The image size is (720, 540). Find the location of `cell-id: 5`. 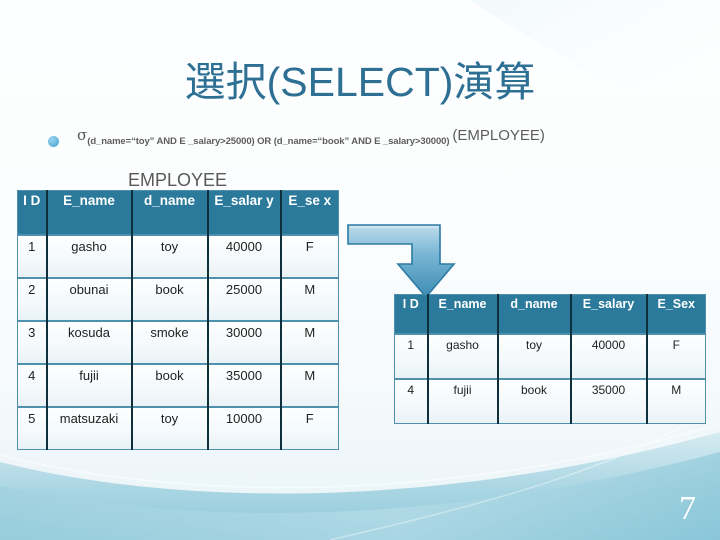

cell-id: 5 is located at coordinates (32, 428).